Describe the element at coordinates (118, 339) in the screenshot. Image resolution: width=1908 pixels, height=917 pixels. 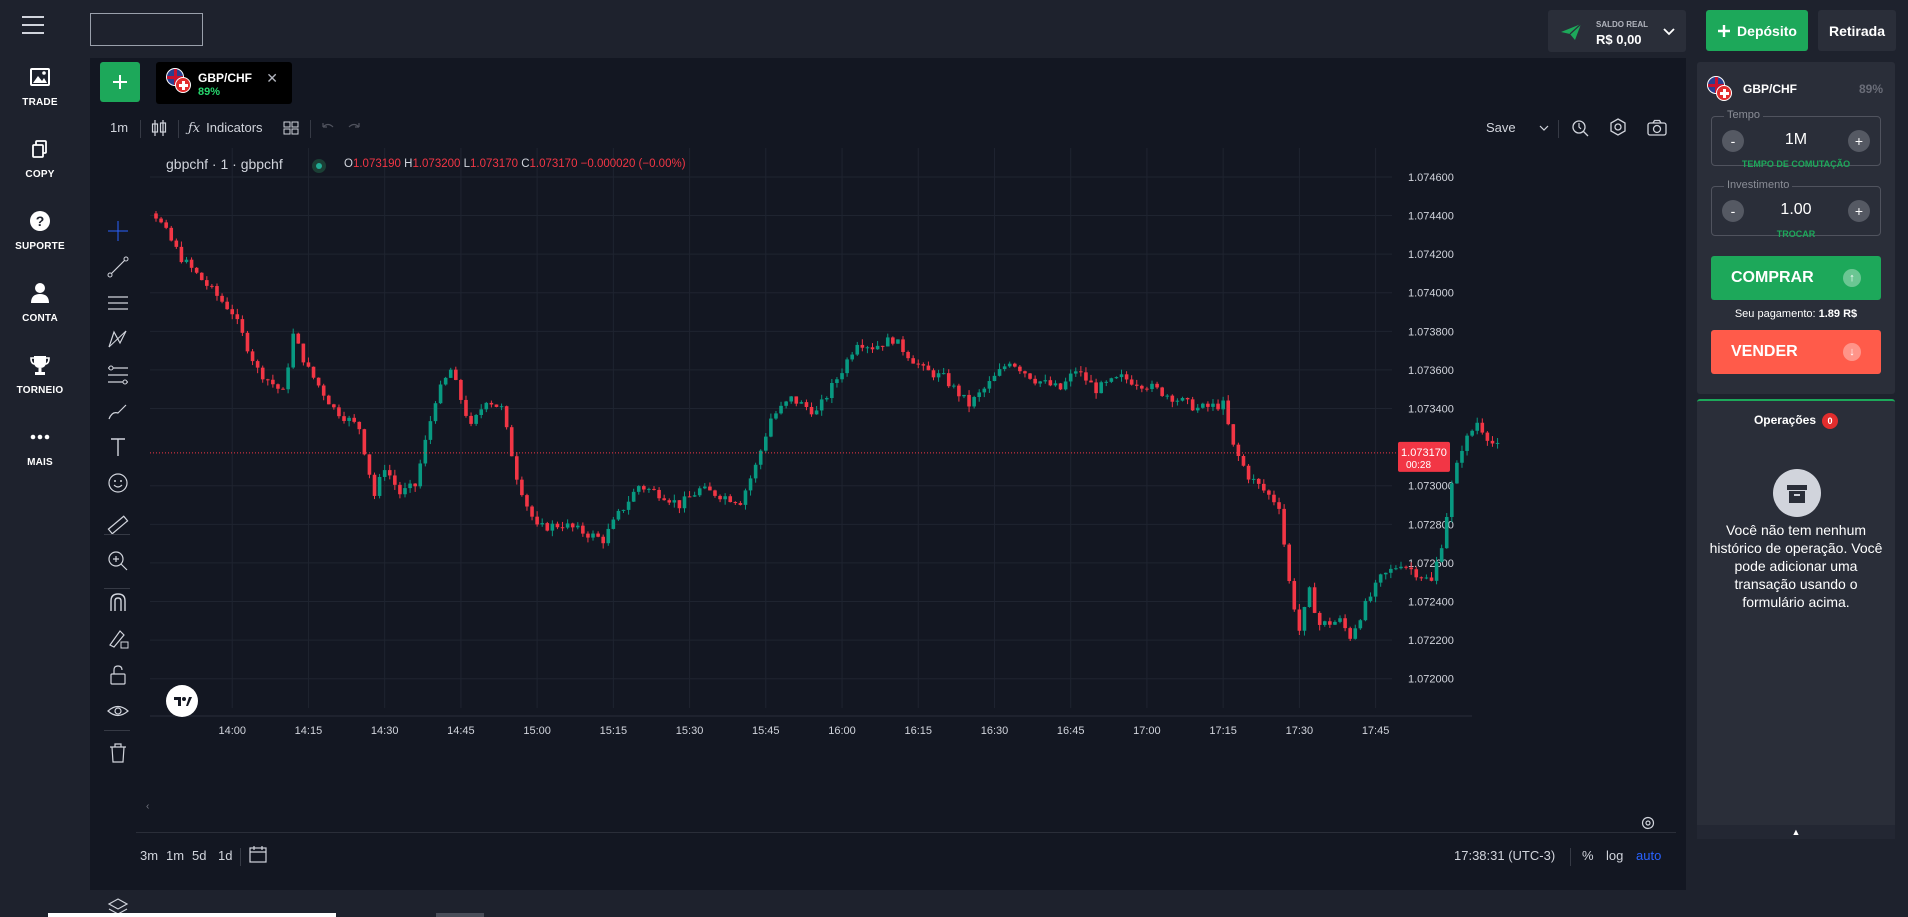
I see `pattern-icon` at that location.